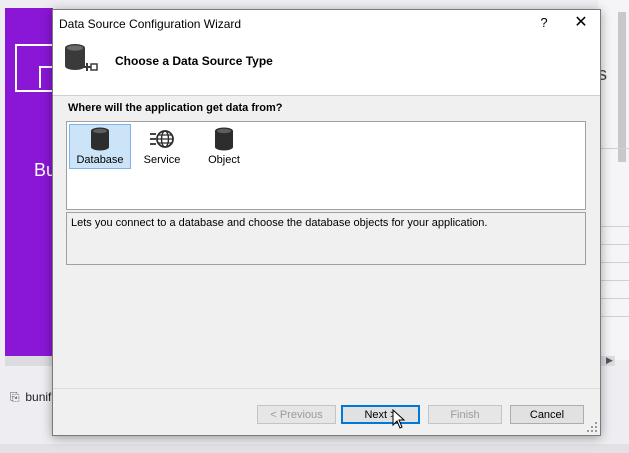  What do you see at coordinates (100, 139) in the screenshot?
I see `database-icon` at bounding box center [100, 139].